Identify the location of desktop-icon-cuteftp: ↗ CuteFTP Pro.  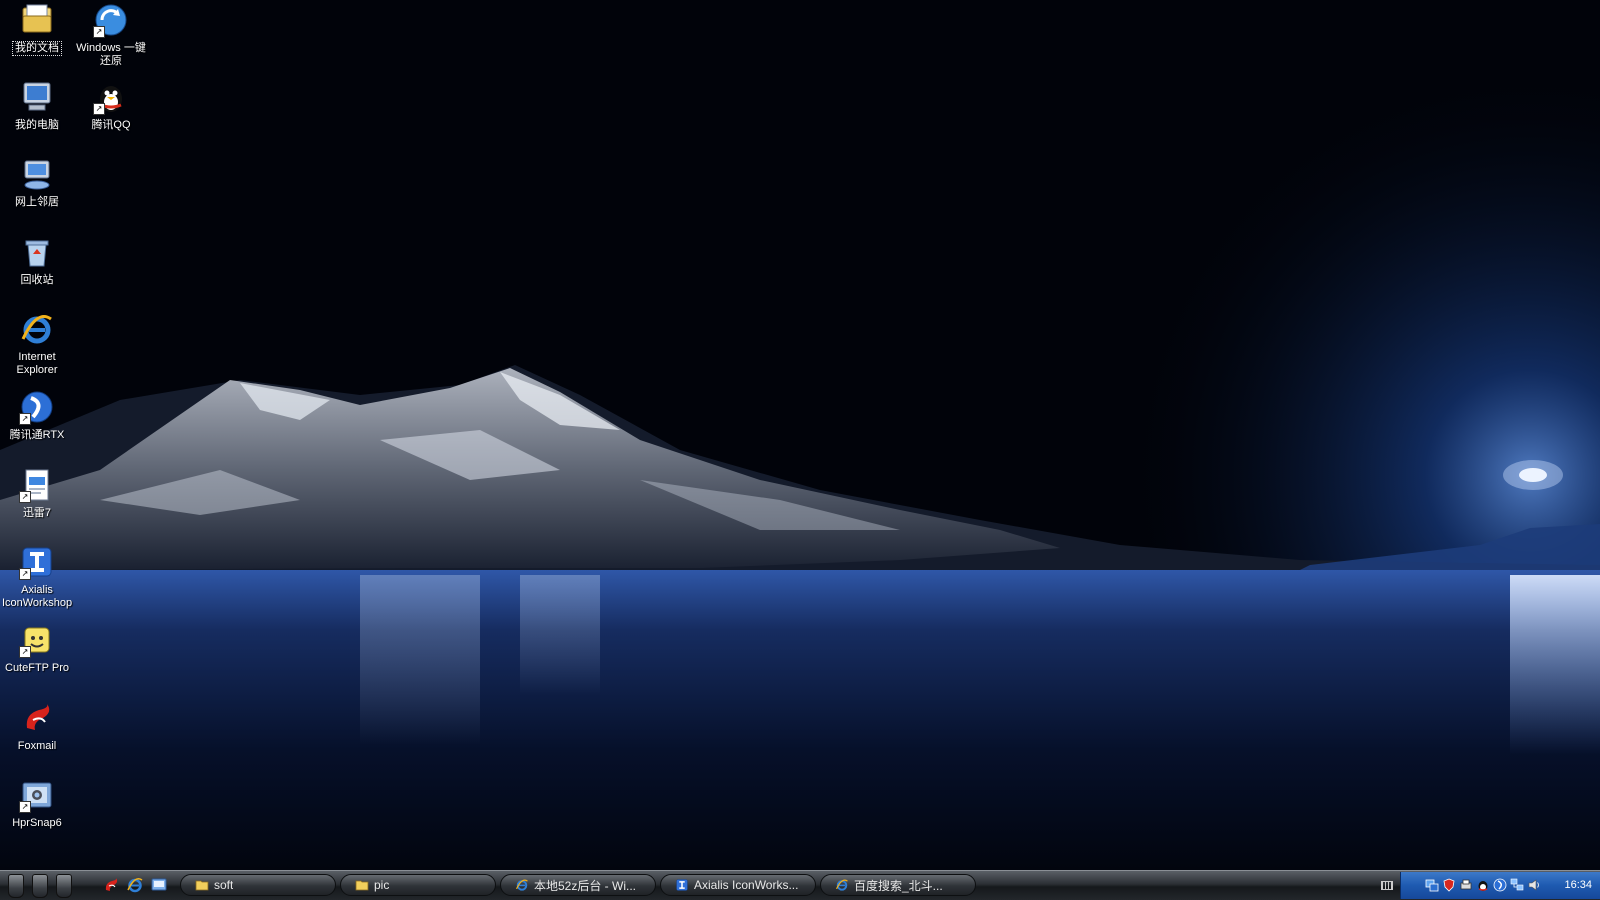
(37, 648).